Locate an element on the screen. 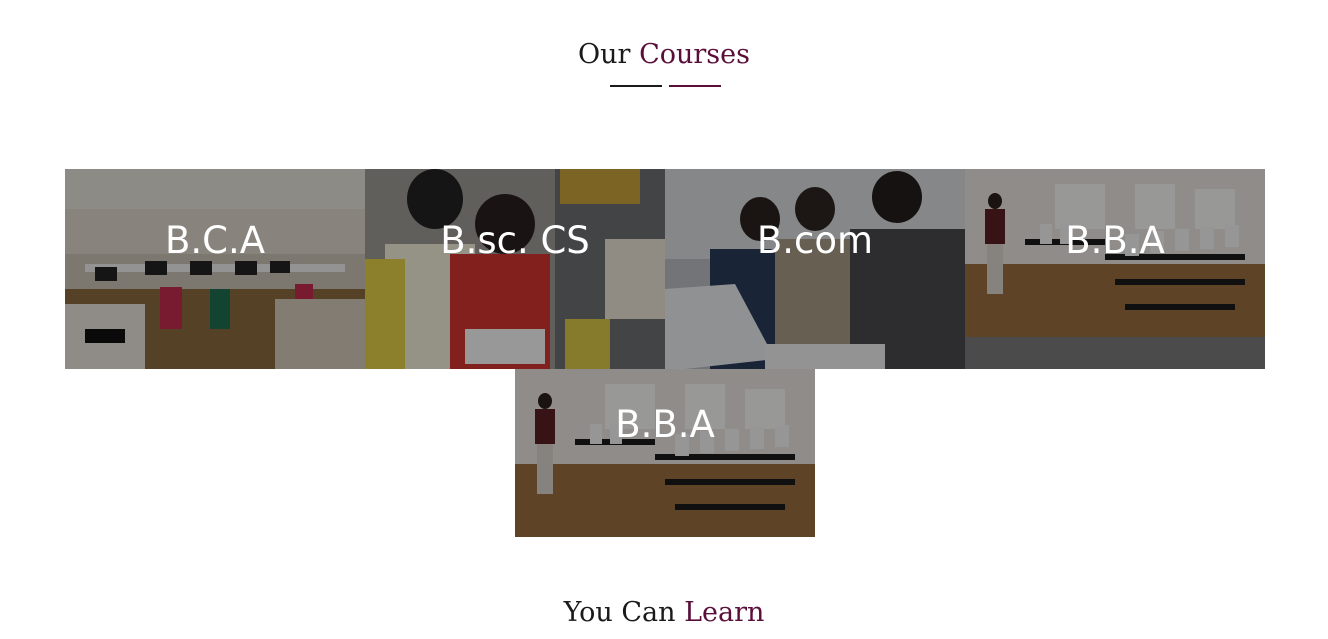 The width and height of the screenshot is (1328, 639). course-label: B.C.A is located at coordinates (215, 240).